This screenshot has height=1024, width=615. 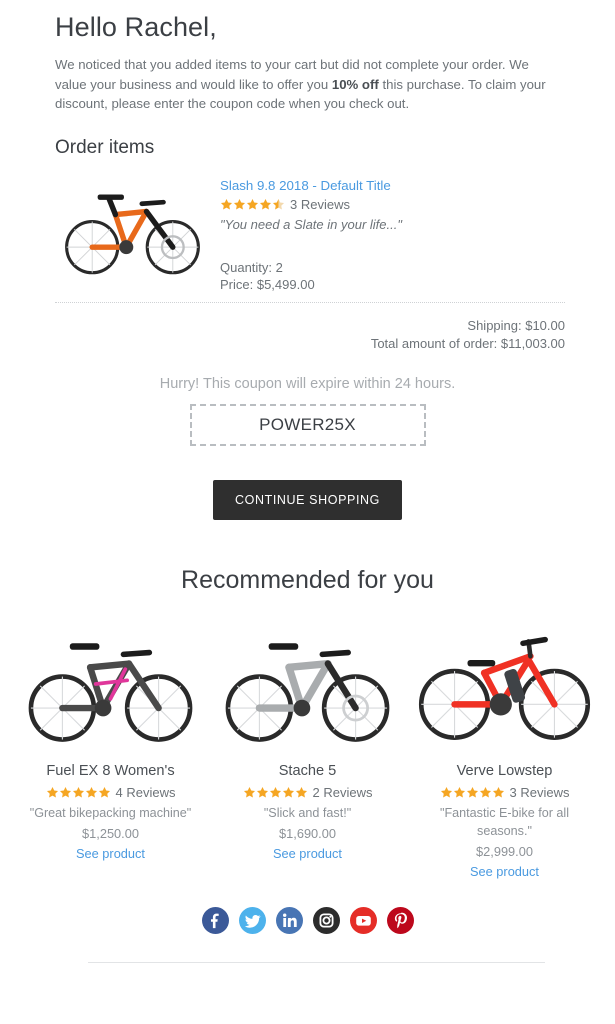 I want to click on gray-pink-mountain-bike-icon, so click(x=110, y=692).